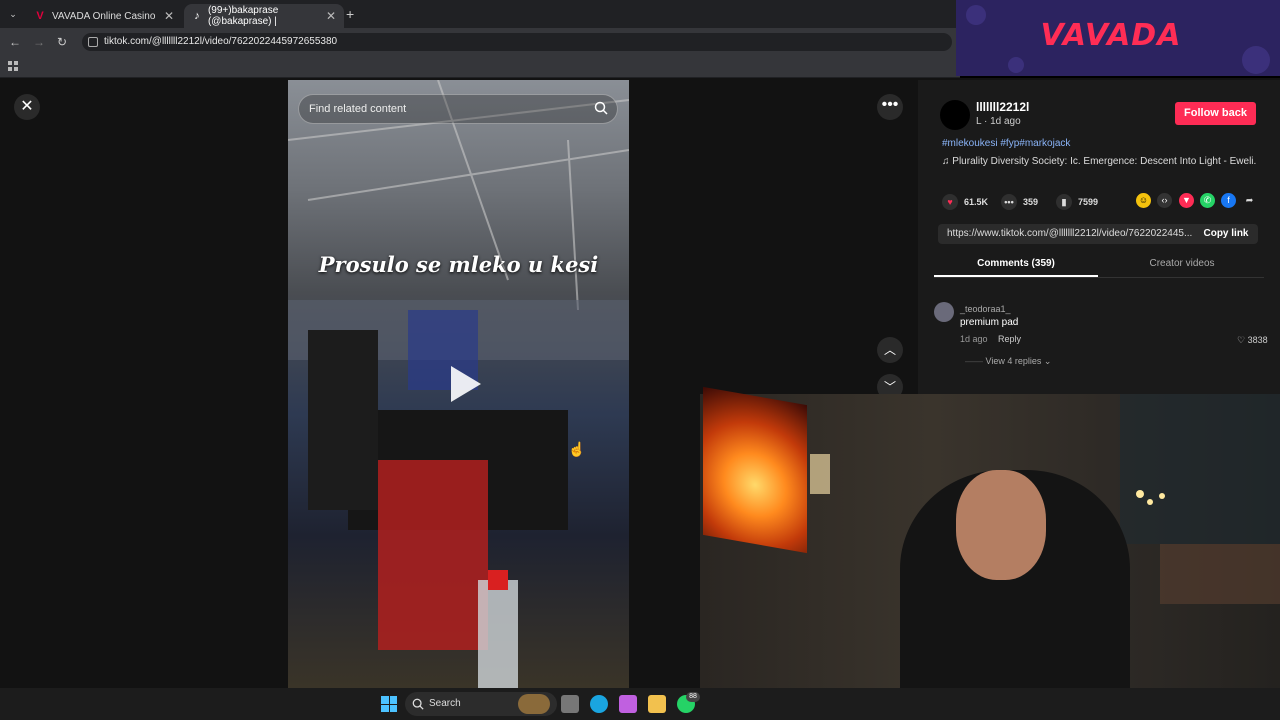 The image size is (1280, 720). What do you see at coordinates (458, 109) in the screenshot?
I see `related-search-input: Find related content` at bounding box center [458, 109].